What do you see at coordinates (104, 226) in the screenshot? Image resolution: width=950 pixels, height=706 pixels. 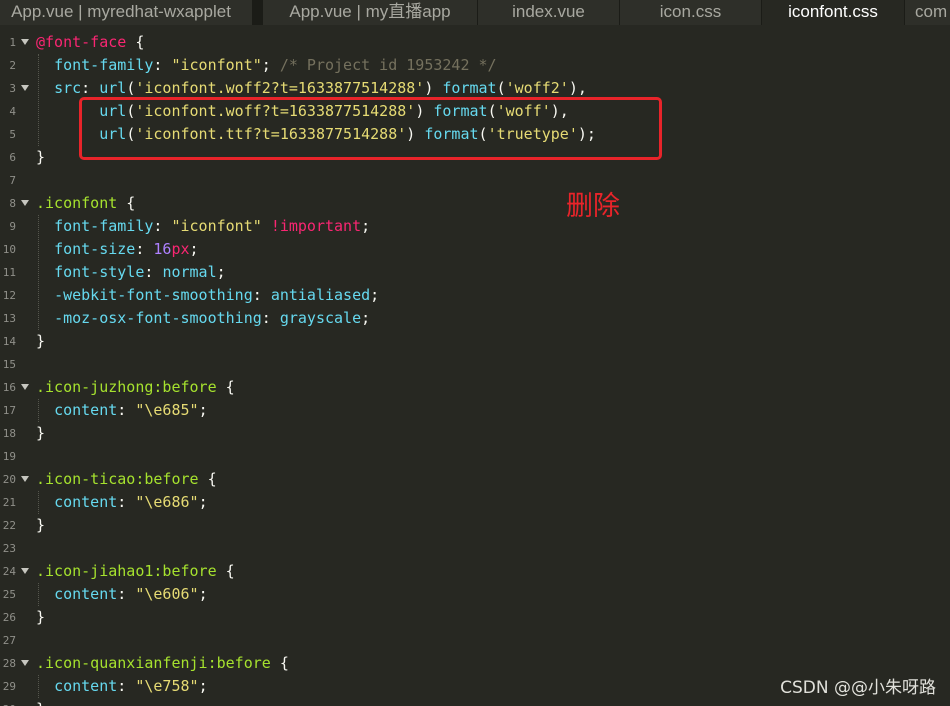 I see `code-token: font-family` at bounding box center [104, 226].